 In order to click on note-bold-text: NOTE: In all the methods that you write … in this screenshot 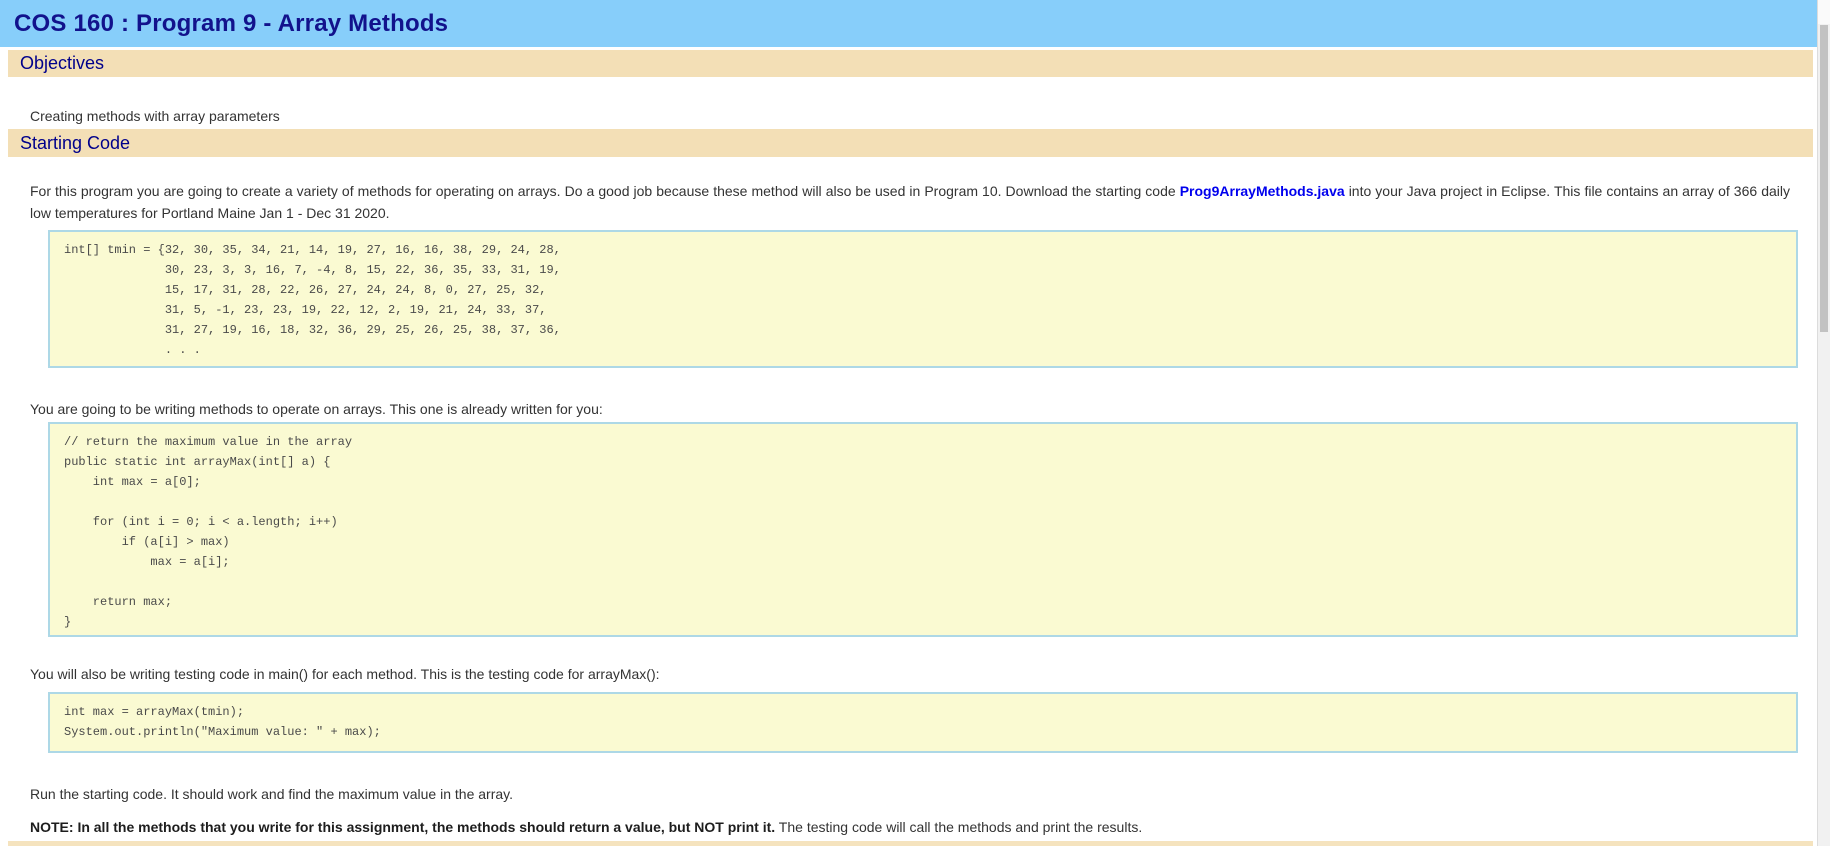, I will do `click(403, 827)`.